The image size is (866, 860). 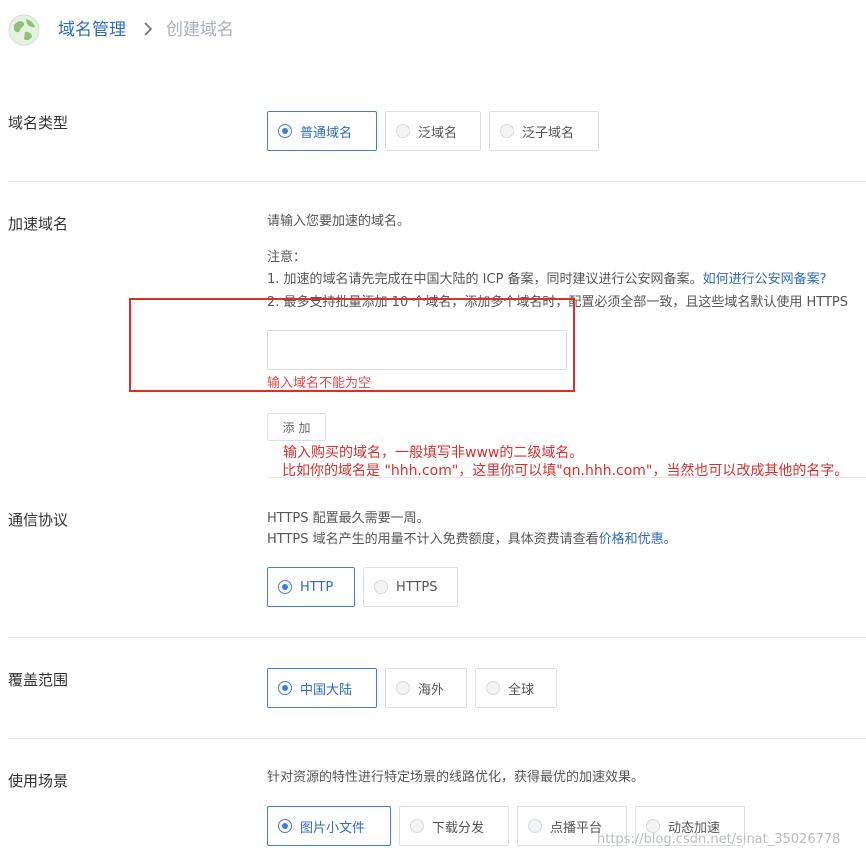 I want to click on radio-overseas: 海外, so click(x=426, y=688).